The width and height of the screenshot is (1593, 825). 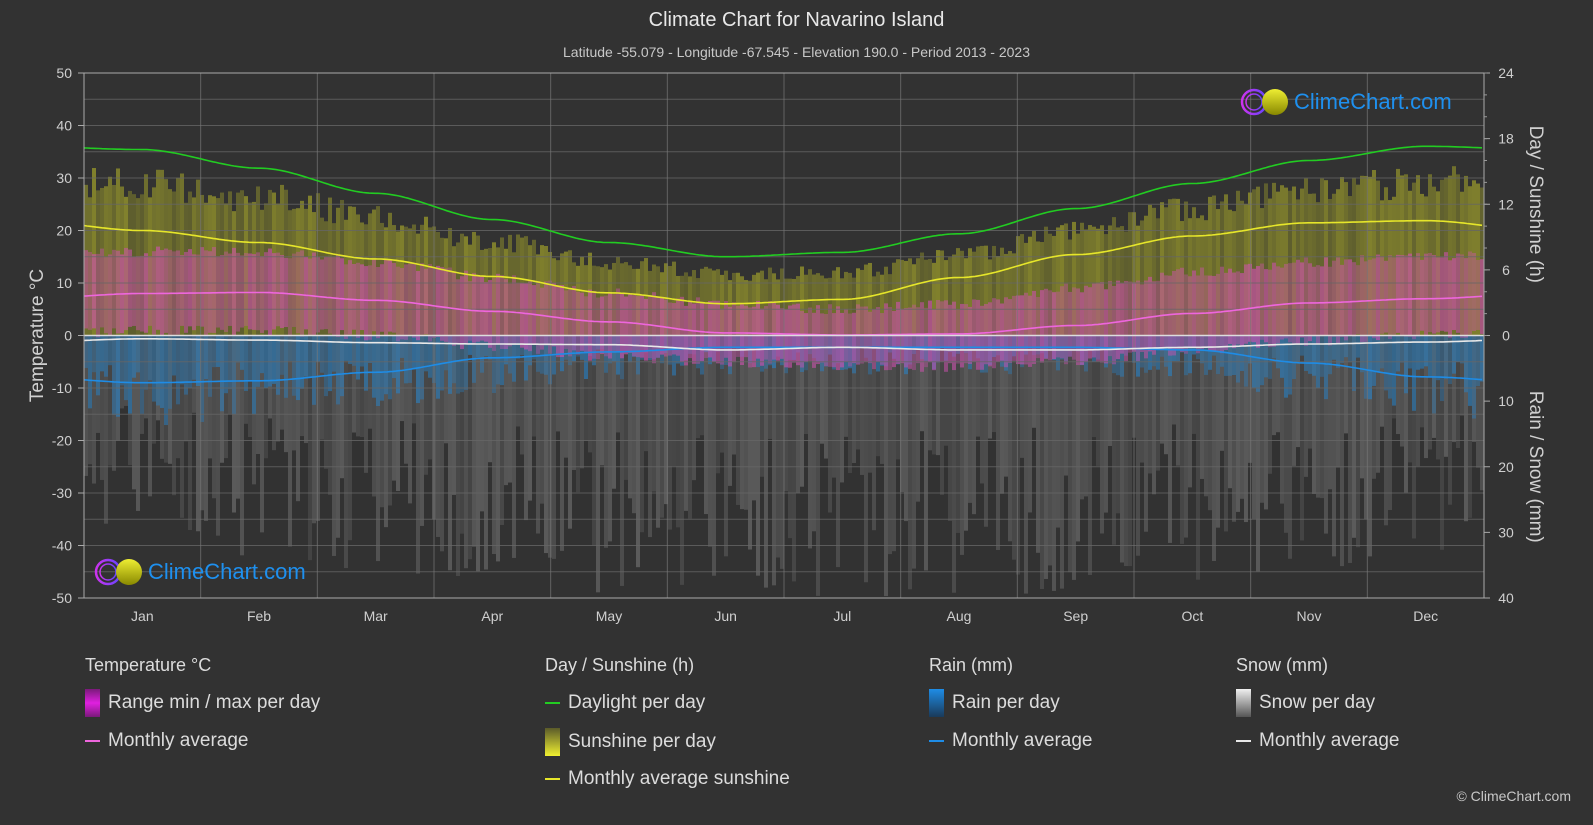 I want to click on legend-item-temp-range: Range min / max per day, so click(x=202, y=703).